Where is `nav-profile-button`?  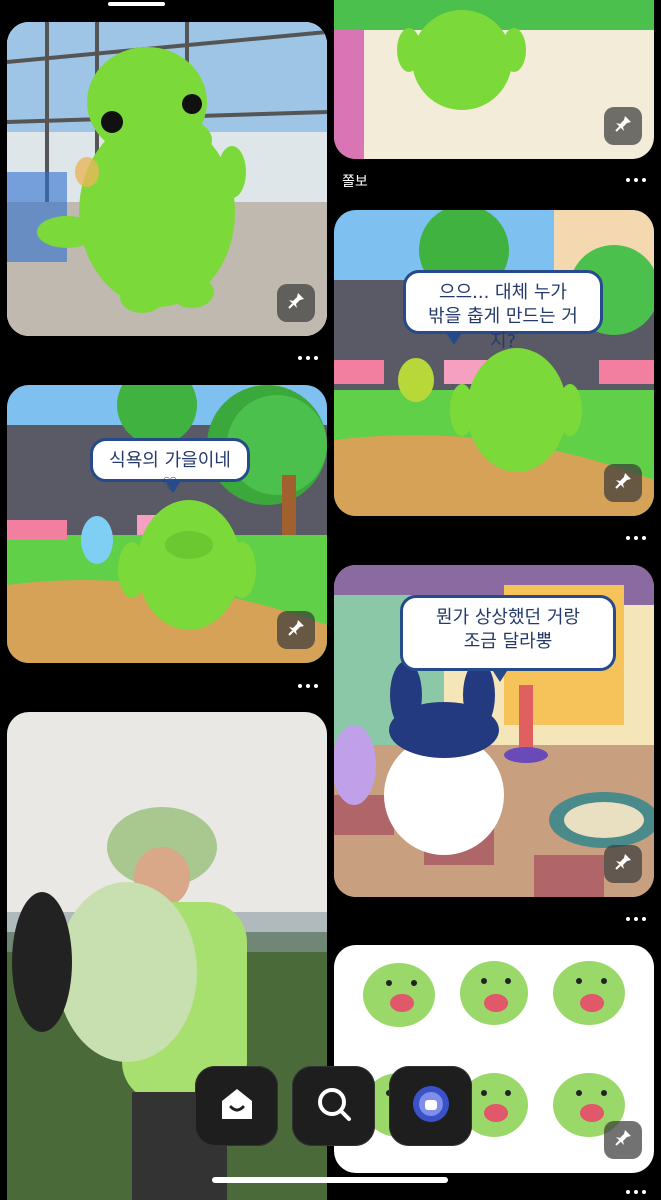
nav-profile-button is located at coordinates (430, 1106).